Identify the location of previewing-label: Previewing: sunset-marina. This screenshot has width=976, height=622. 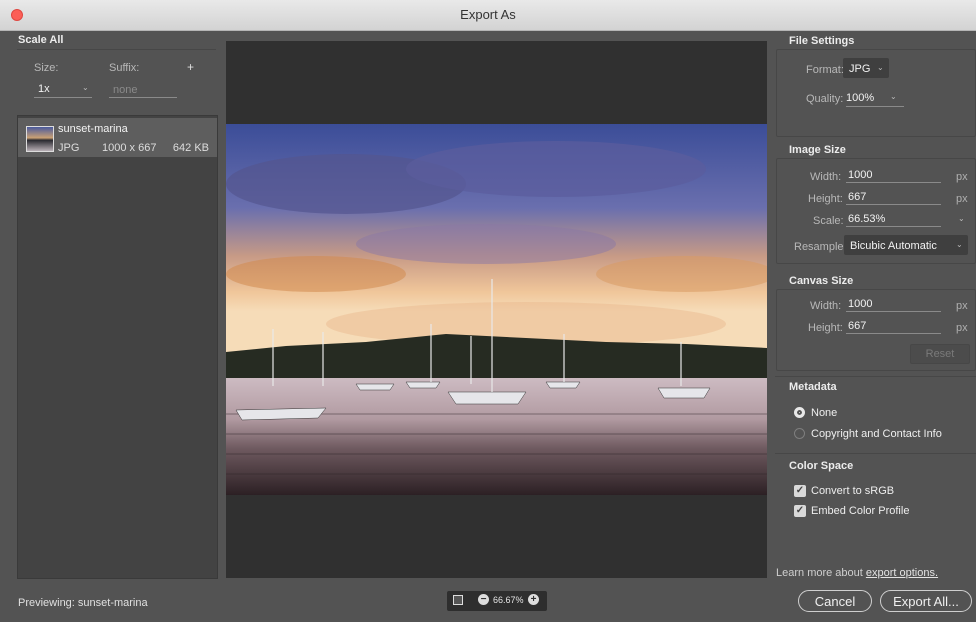
(83, 603).